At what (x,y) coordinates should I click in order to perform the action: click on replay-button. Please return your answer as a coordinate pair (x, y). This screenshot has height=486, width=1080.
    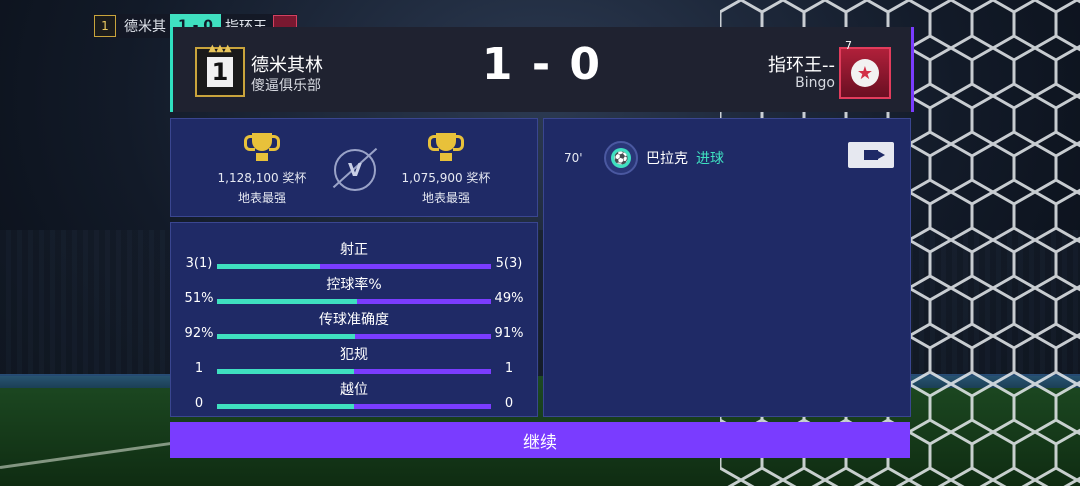
    Looking at the image, I should click on (871, 155).